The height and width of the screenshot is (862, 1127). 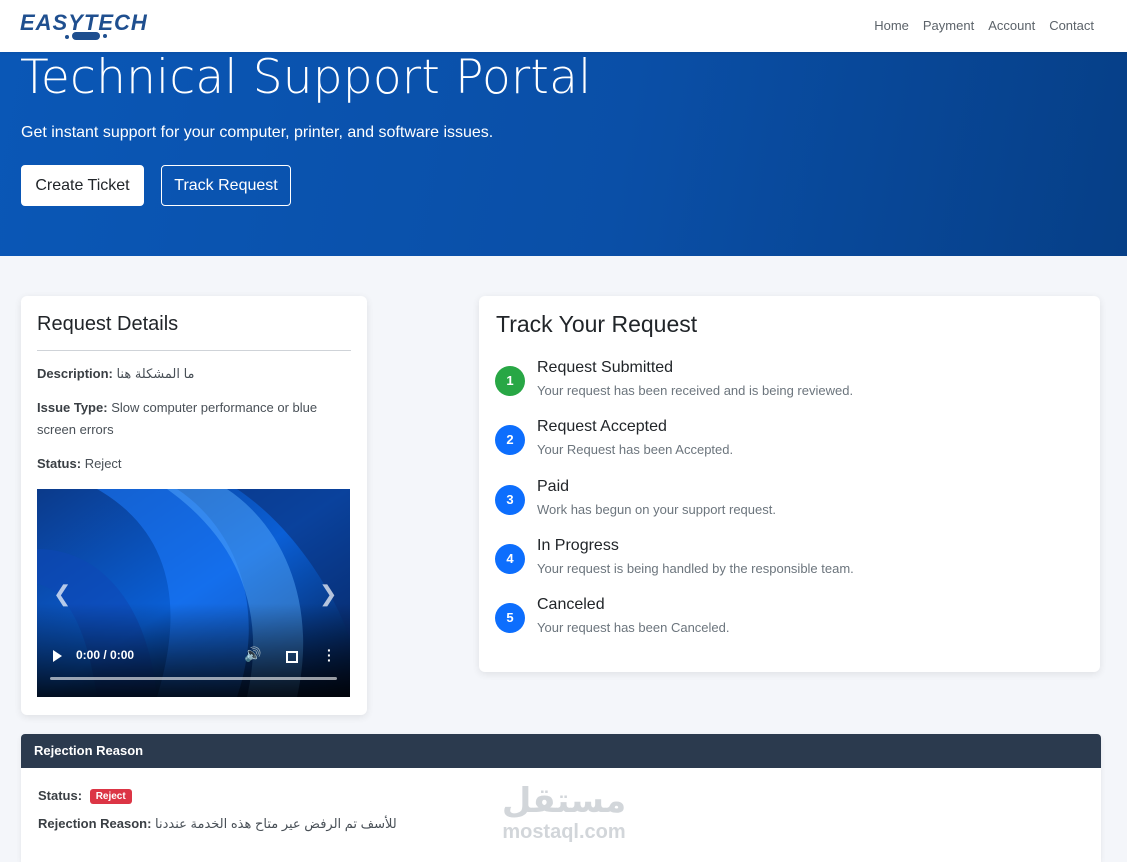 What do you see at coordinates (563, 26) in the screenshot?
I see `navbar: EASYTECH Home Payment Account Contact` at bounding box center [563, 26].